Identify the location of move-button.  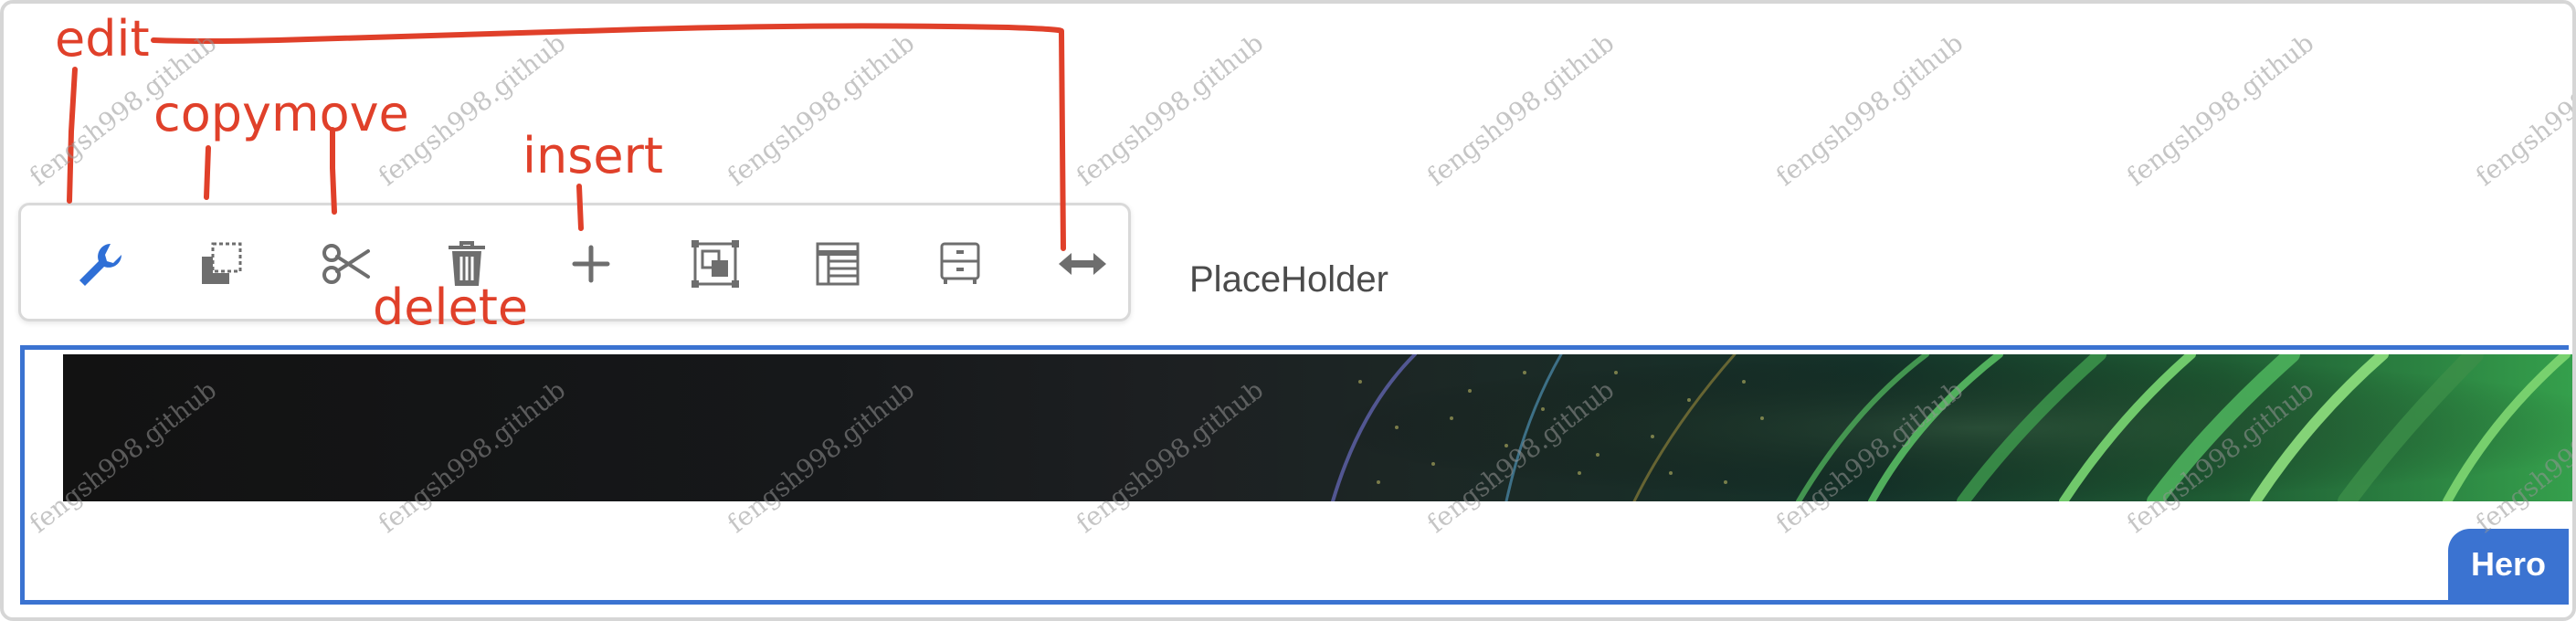
(346, 264).